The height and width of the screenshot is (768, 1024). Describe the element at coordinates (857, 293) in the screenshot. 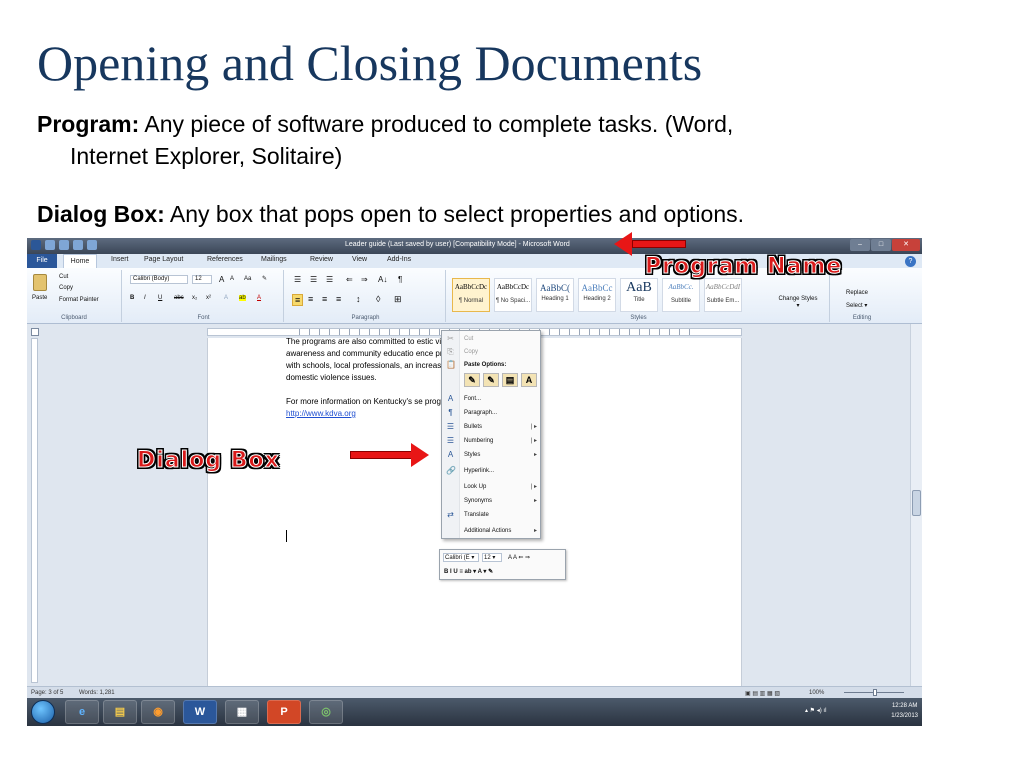

I see `replace-button: Replace` at that location.